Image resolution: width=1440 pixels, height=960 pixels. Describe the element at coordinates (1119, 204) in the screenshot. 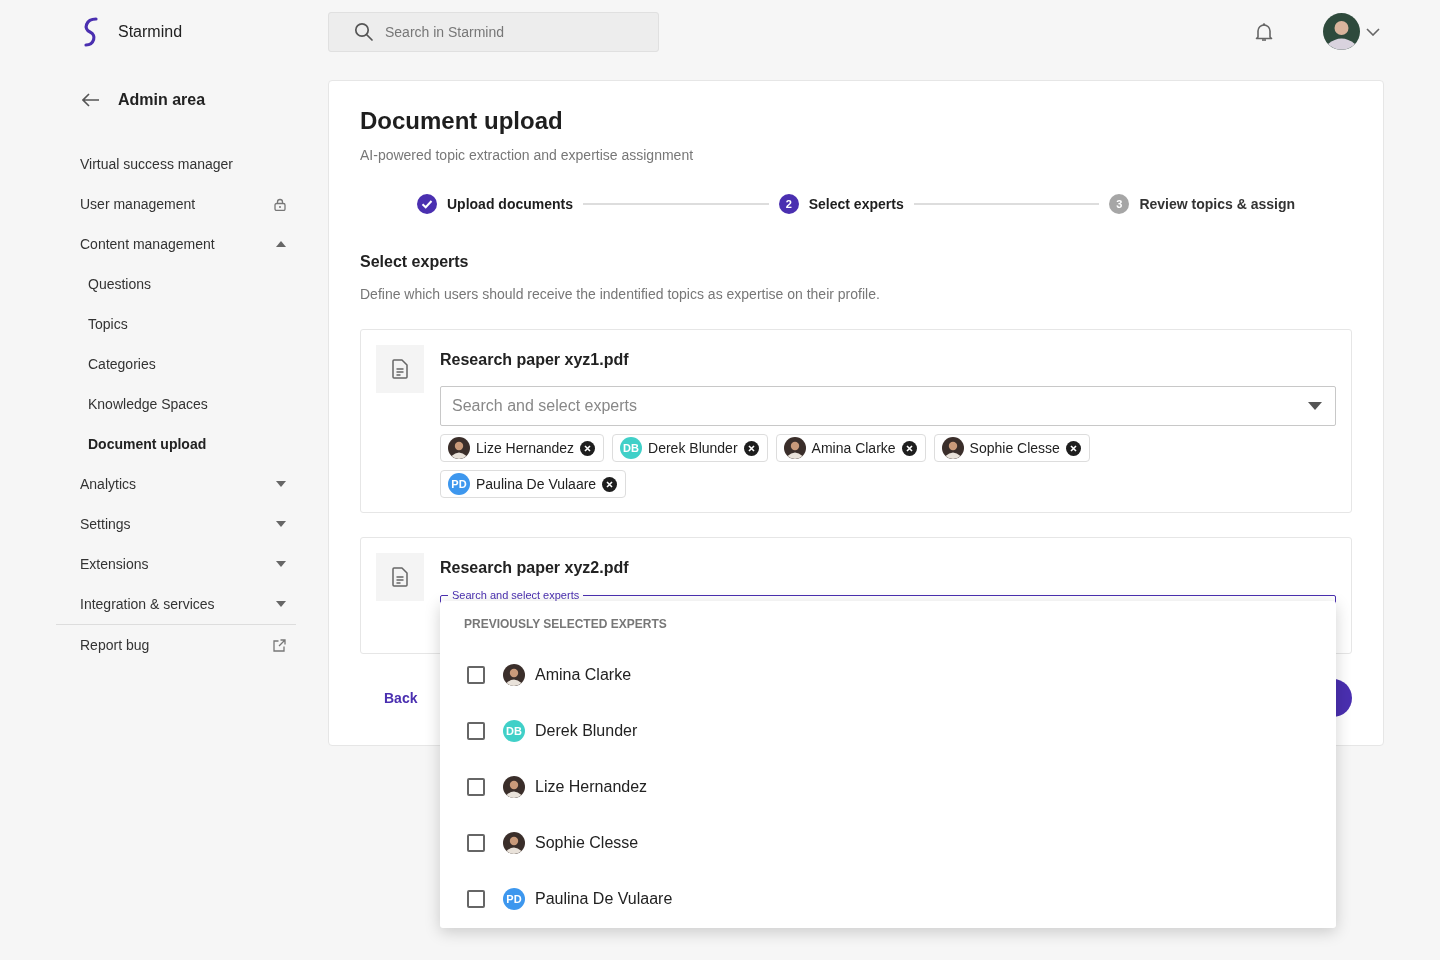

I see `step-number: 3` at that location.